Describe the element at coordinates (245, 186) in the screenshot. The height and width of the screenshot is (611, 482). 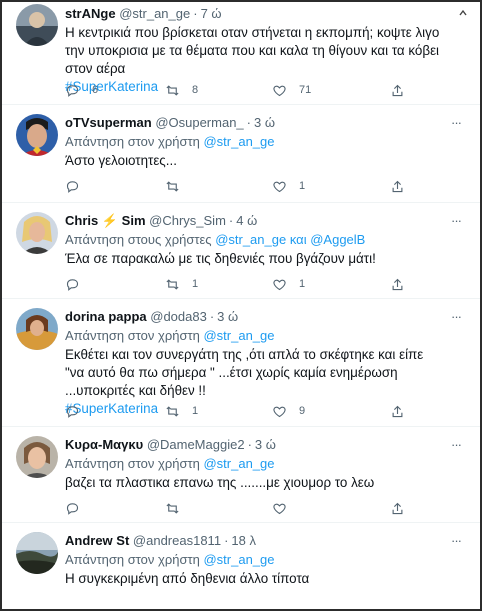
I see `tweet-actions: 1` at that location.